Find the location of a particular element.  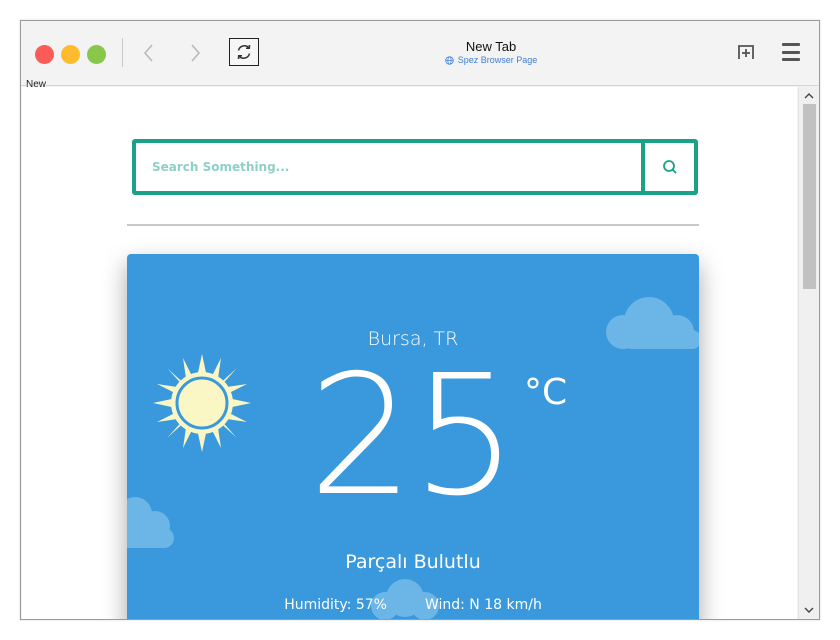

search-input is located at coordinates (388, 167).